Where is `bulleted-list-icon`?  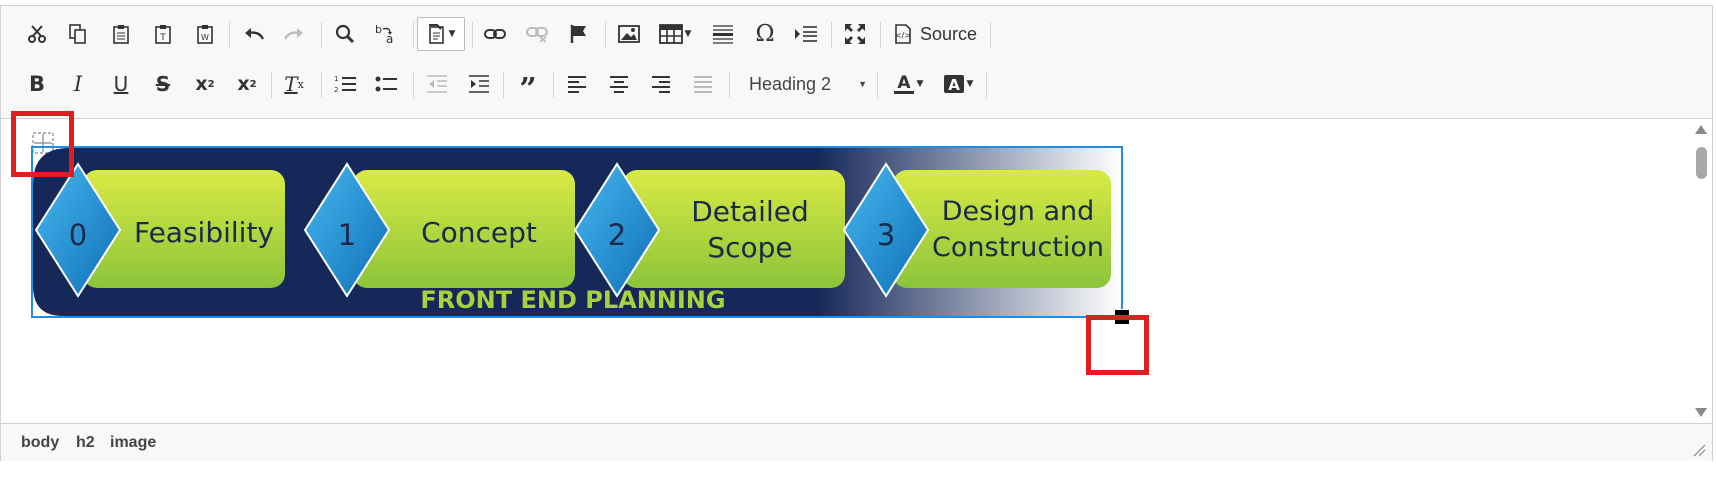
bulleted-list-icon is located at coordinates (386, 84).